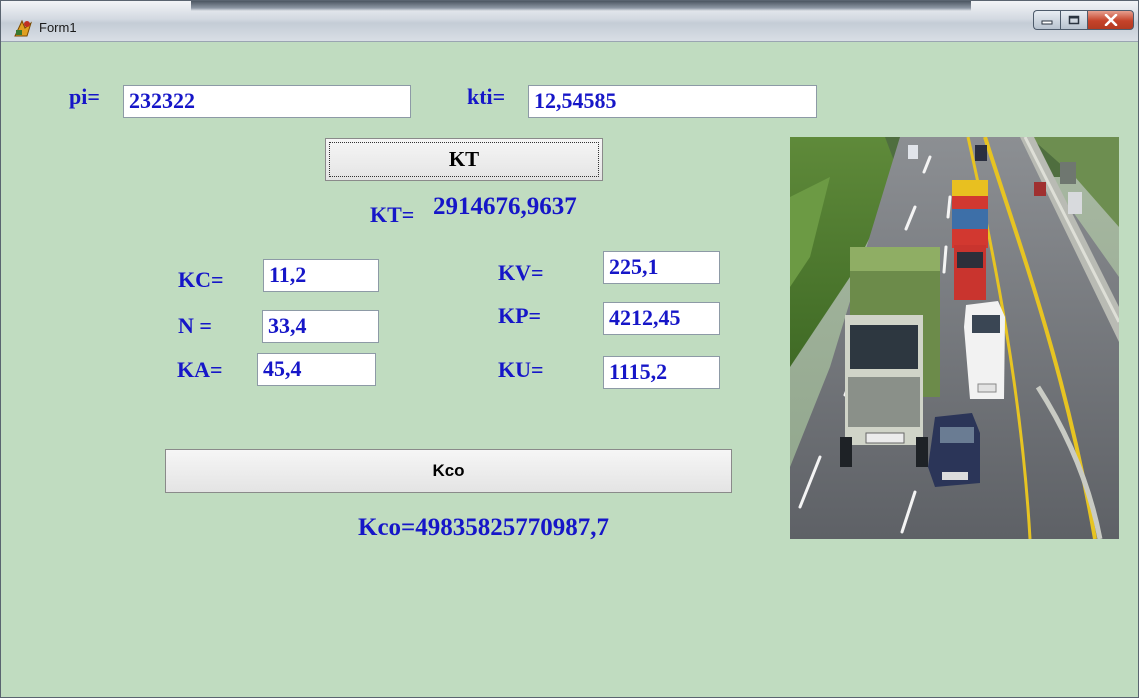  I want to click on delphi-form-icon, so click(23, 28).